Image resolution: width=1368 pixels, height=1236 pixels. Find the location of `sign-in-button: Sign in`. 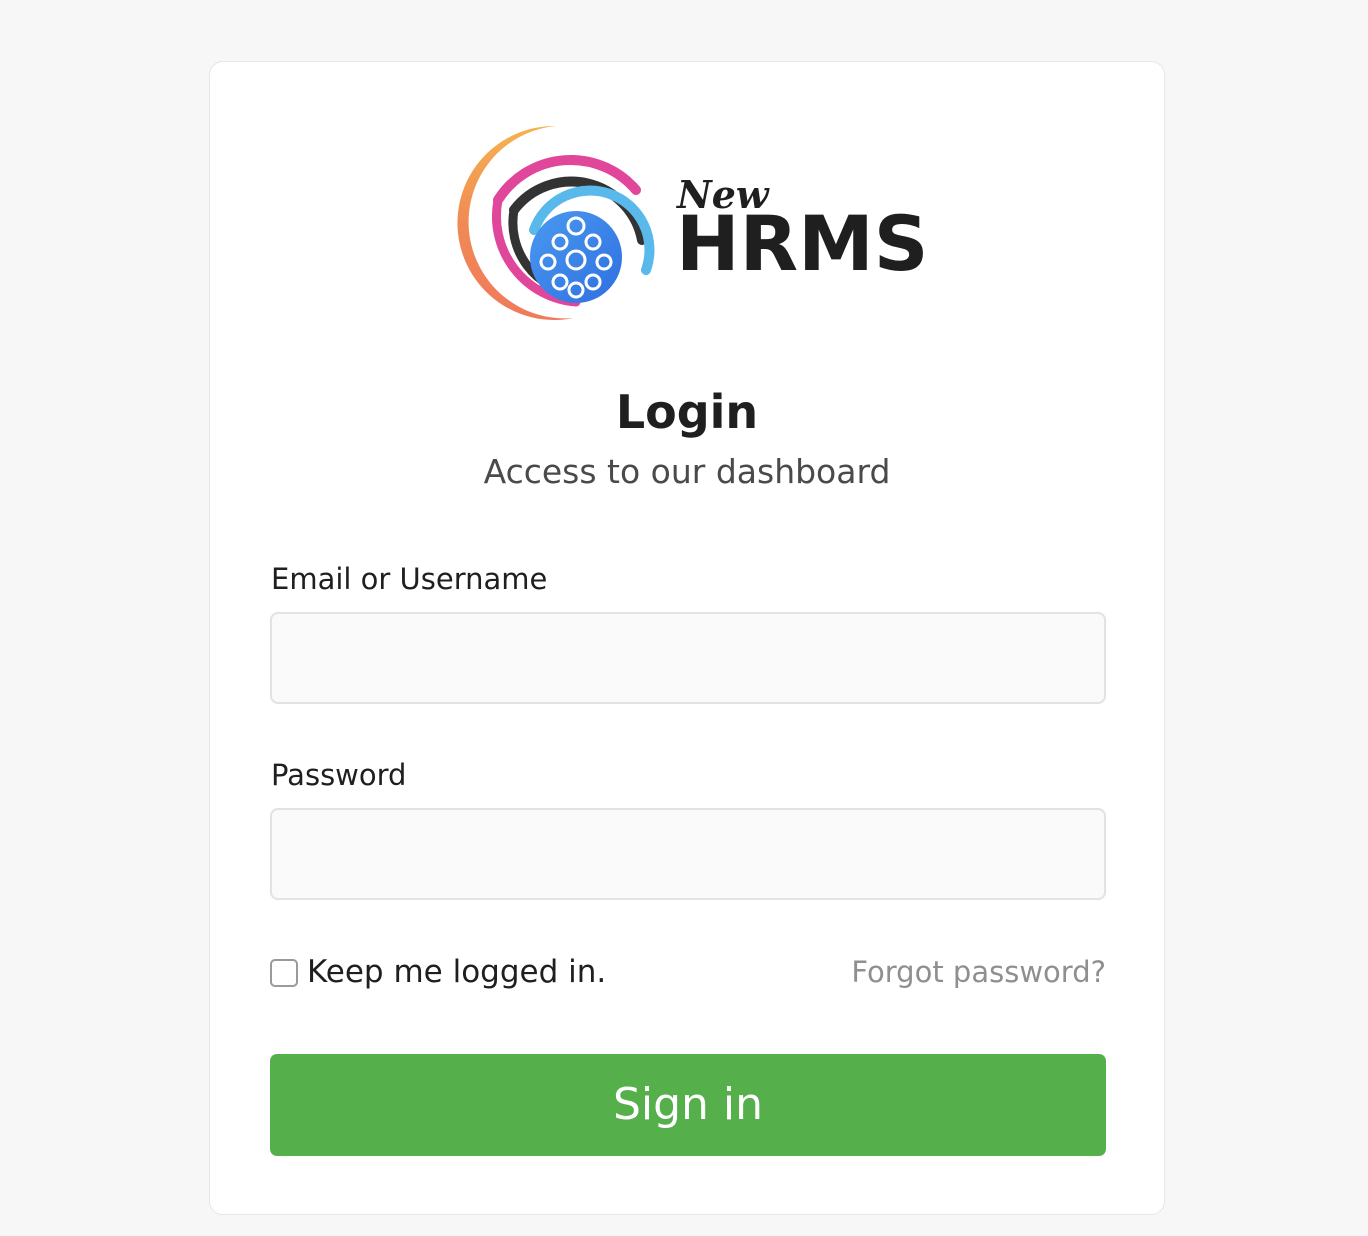

sign-in-button: Sign in is located at coordinates (688, 1105).